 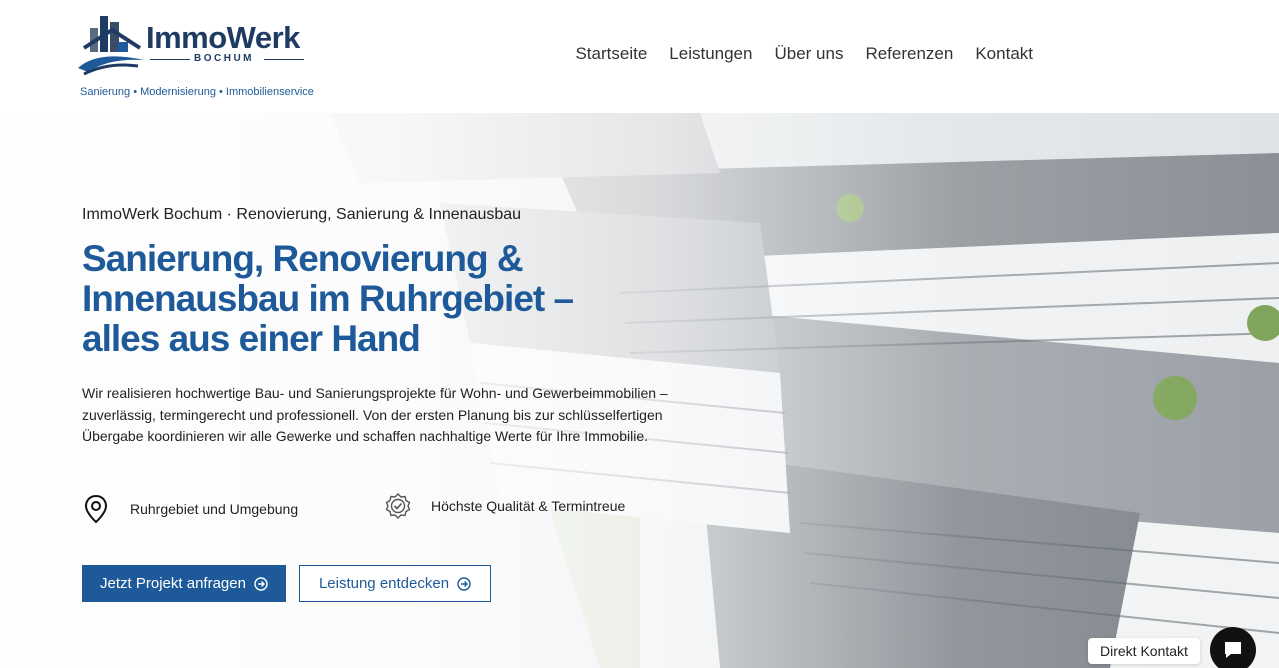 I want to click on chat-button, so click(x=1233, y=647).